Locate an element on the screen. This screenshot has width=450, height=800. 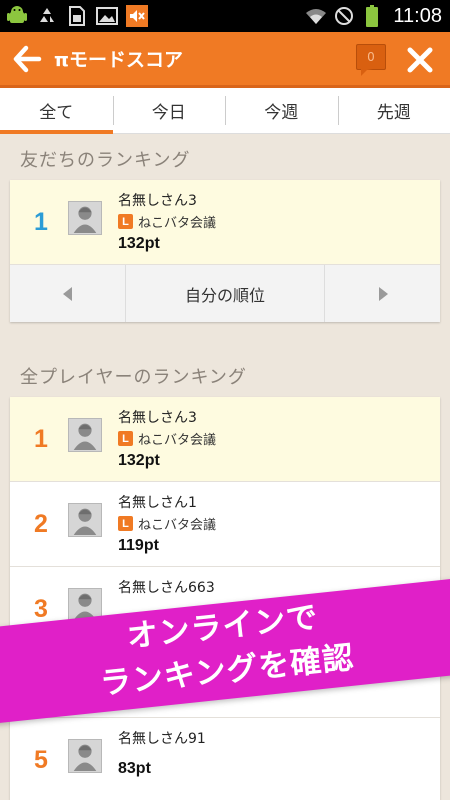
player-name: 名無しさん1 is located at coordinates (157, 503).